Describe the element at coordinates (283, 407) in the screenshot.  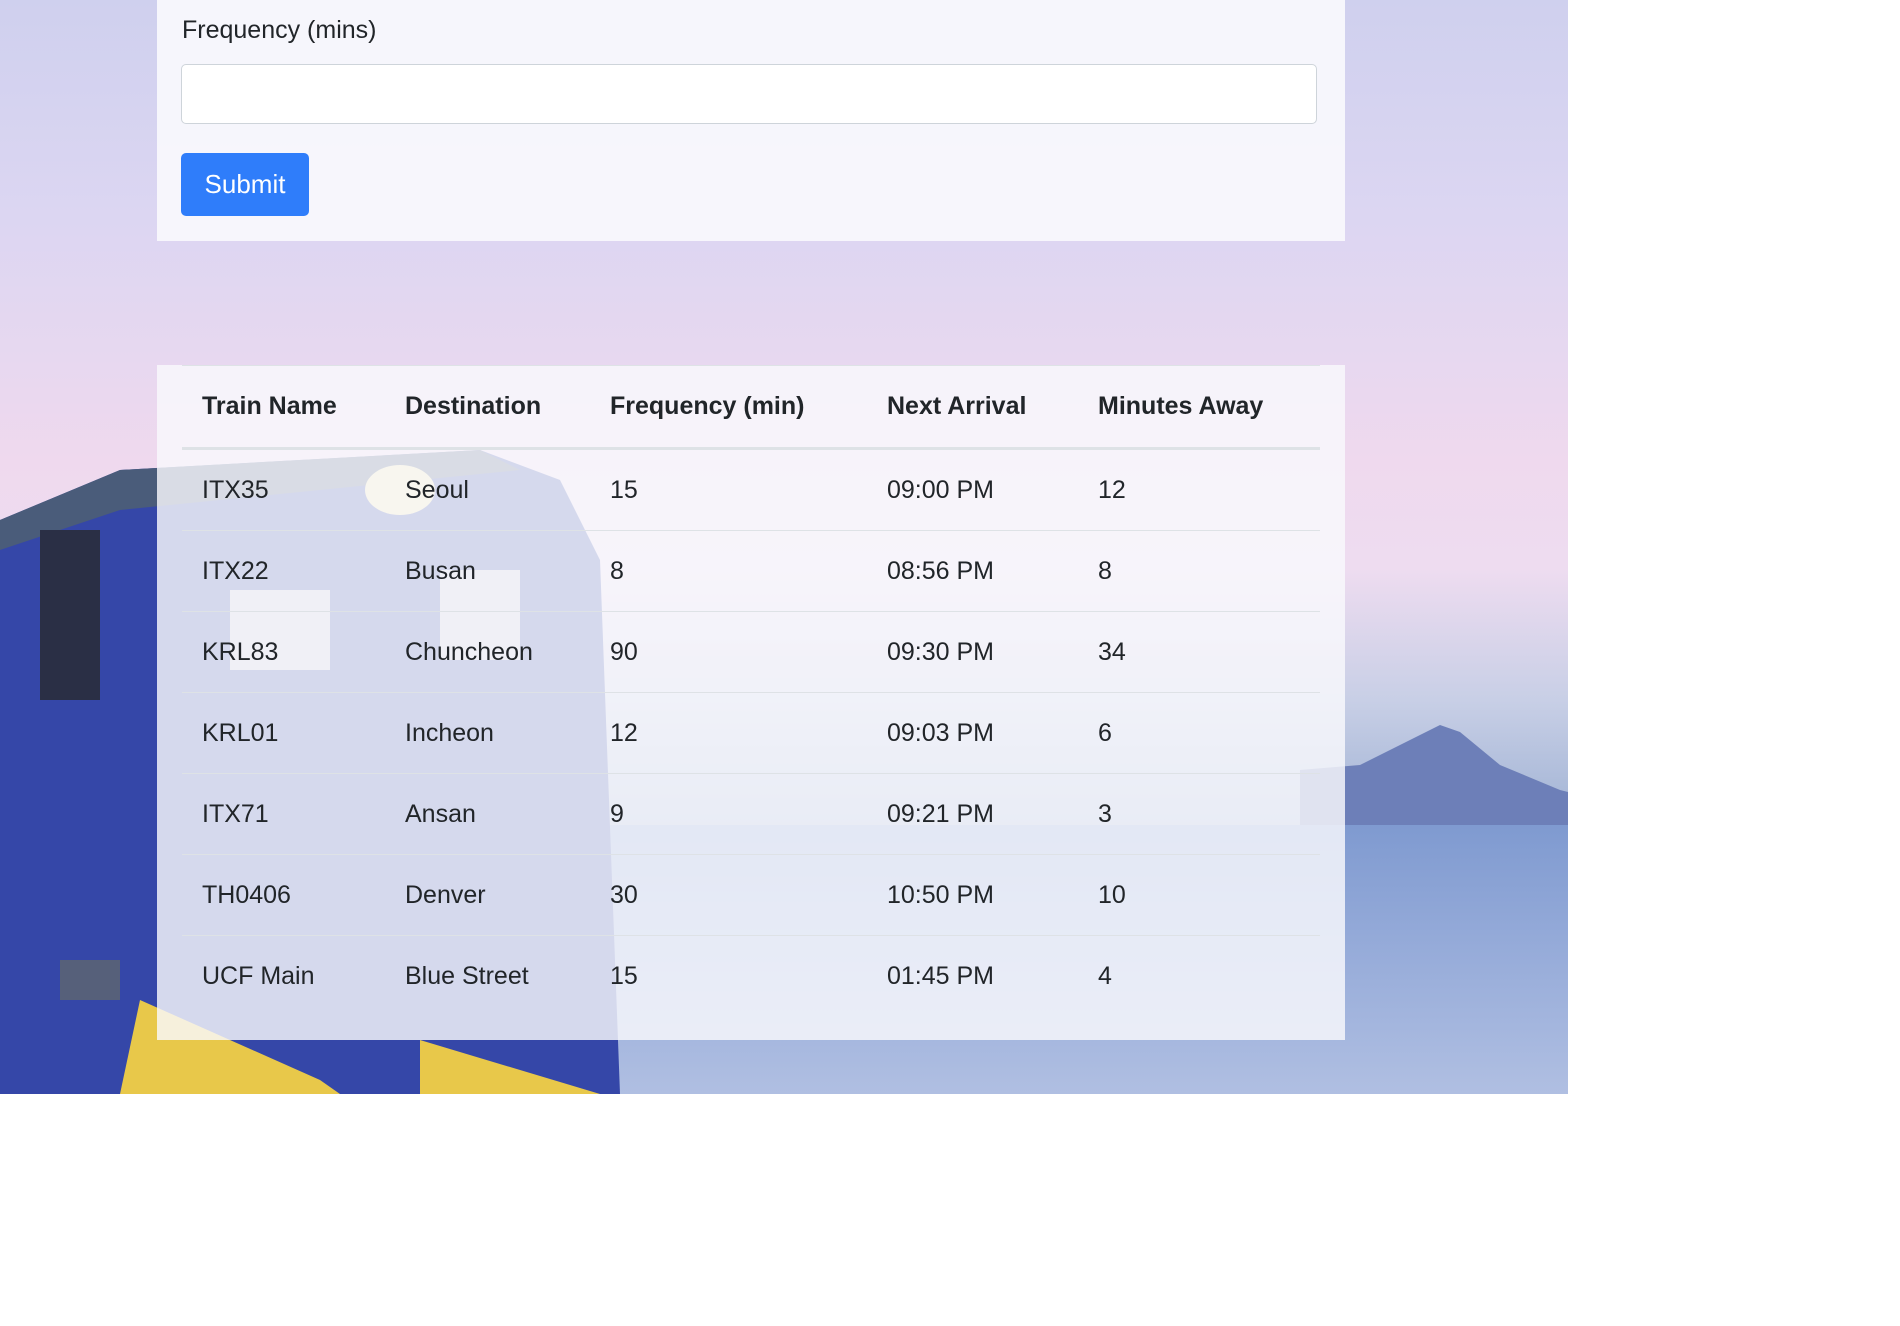
I see `header-train-name: Train Name` at that location.